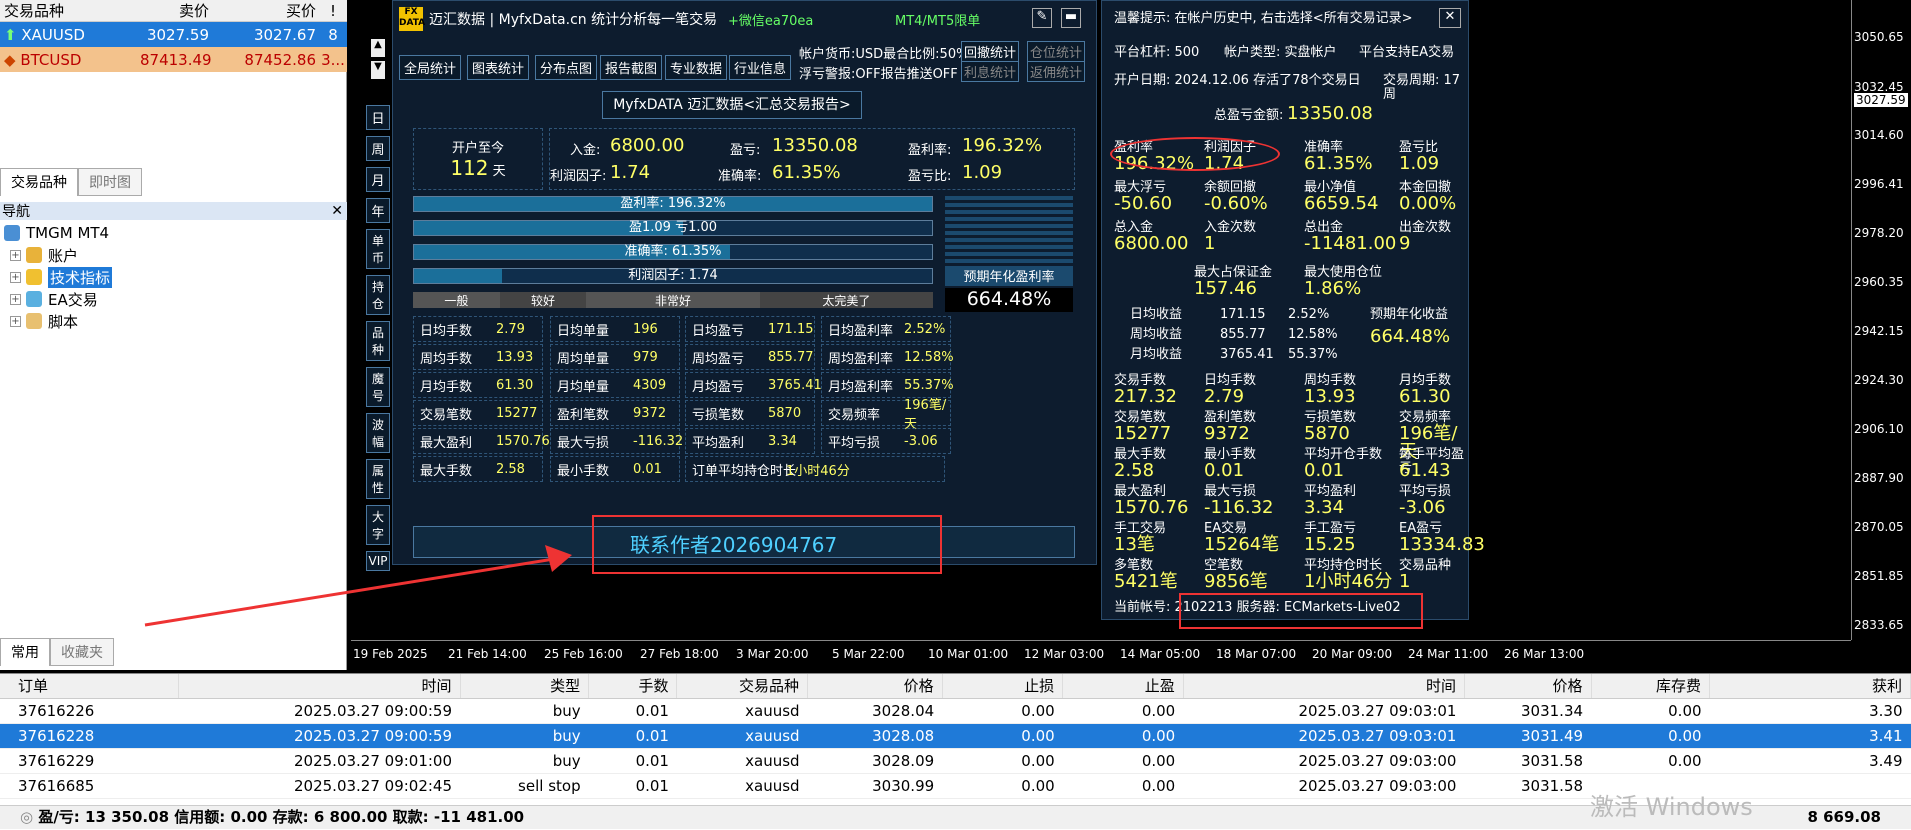  What do you see at coordinates (51, 59) in the screenshot?
I see `symbol-name: BTCUSD` at bounding box center [51, 59].